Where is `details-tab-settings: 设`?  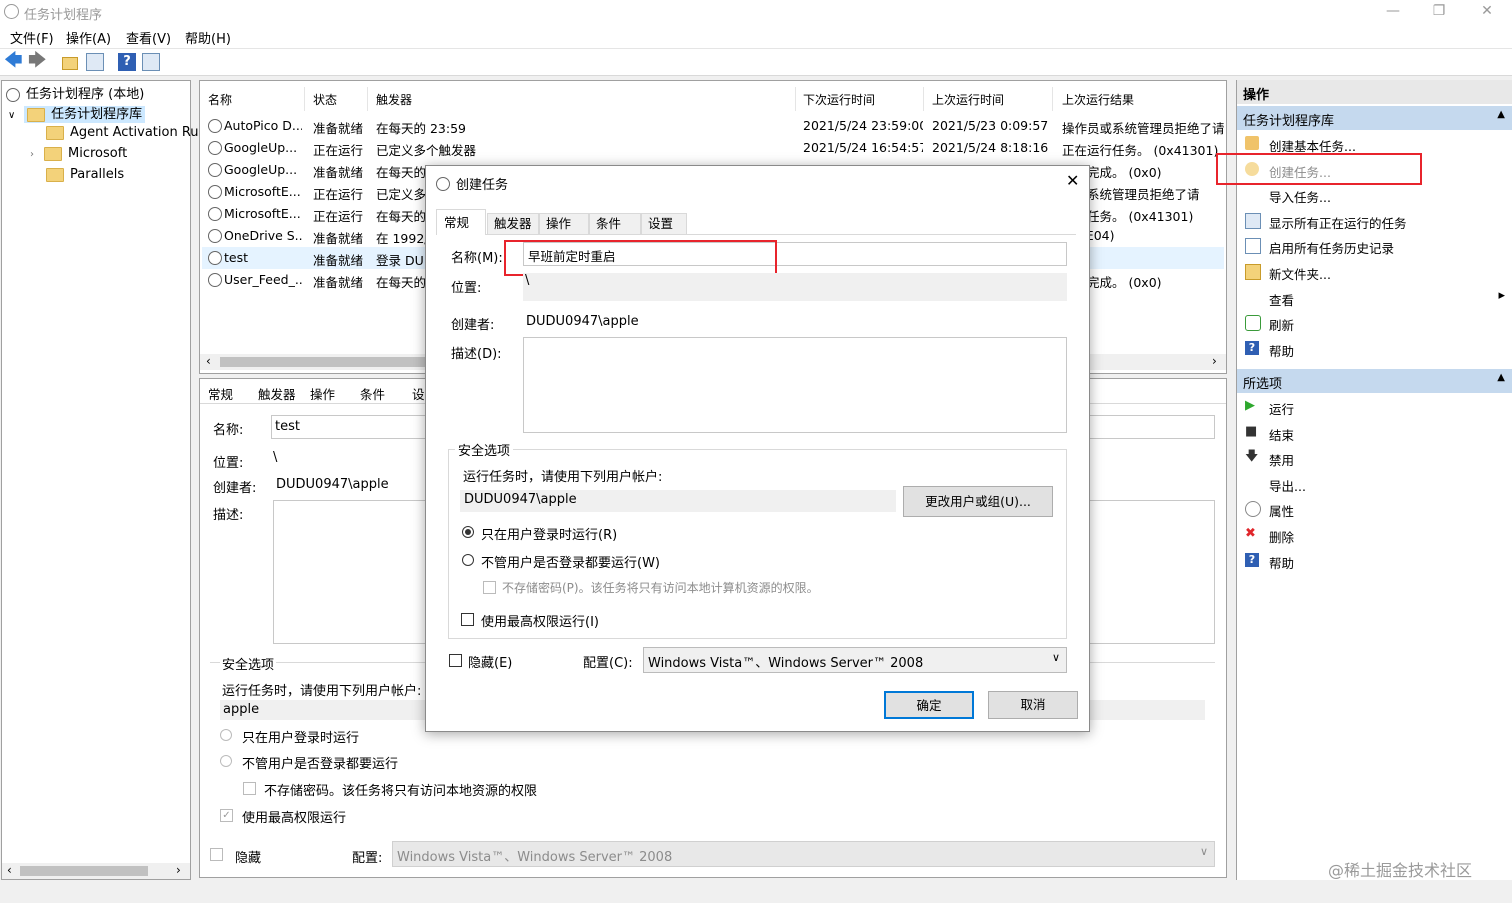 details-tab-settings: 设 is located at coordinates (418, 393).